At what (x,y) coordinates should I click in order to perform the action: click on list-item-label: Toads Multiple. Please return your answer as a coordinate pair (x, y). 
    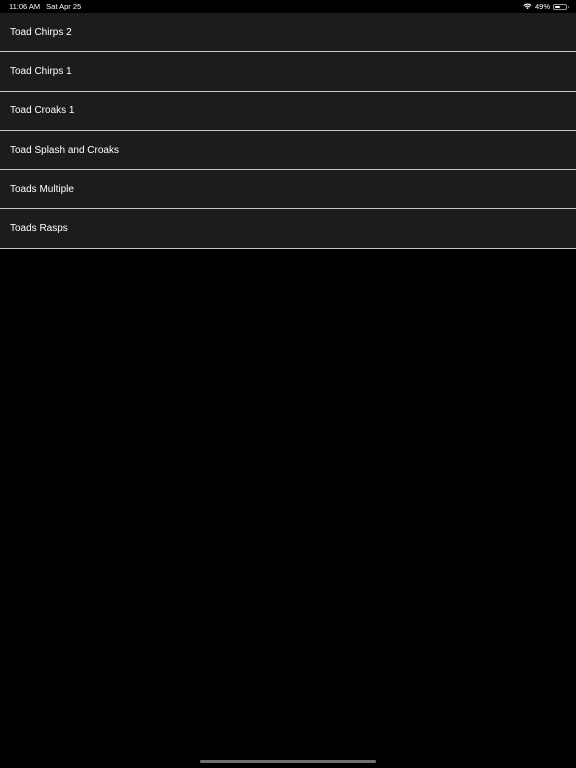
    Looking at the image, I should click on (42, 189).